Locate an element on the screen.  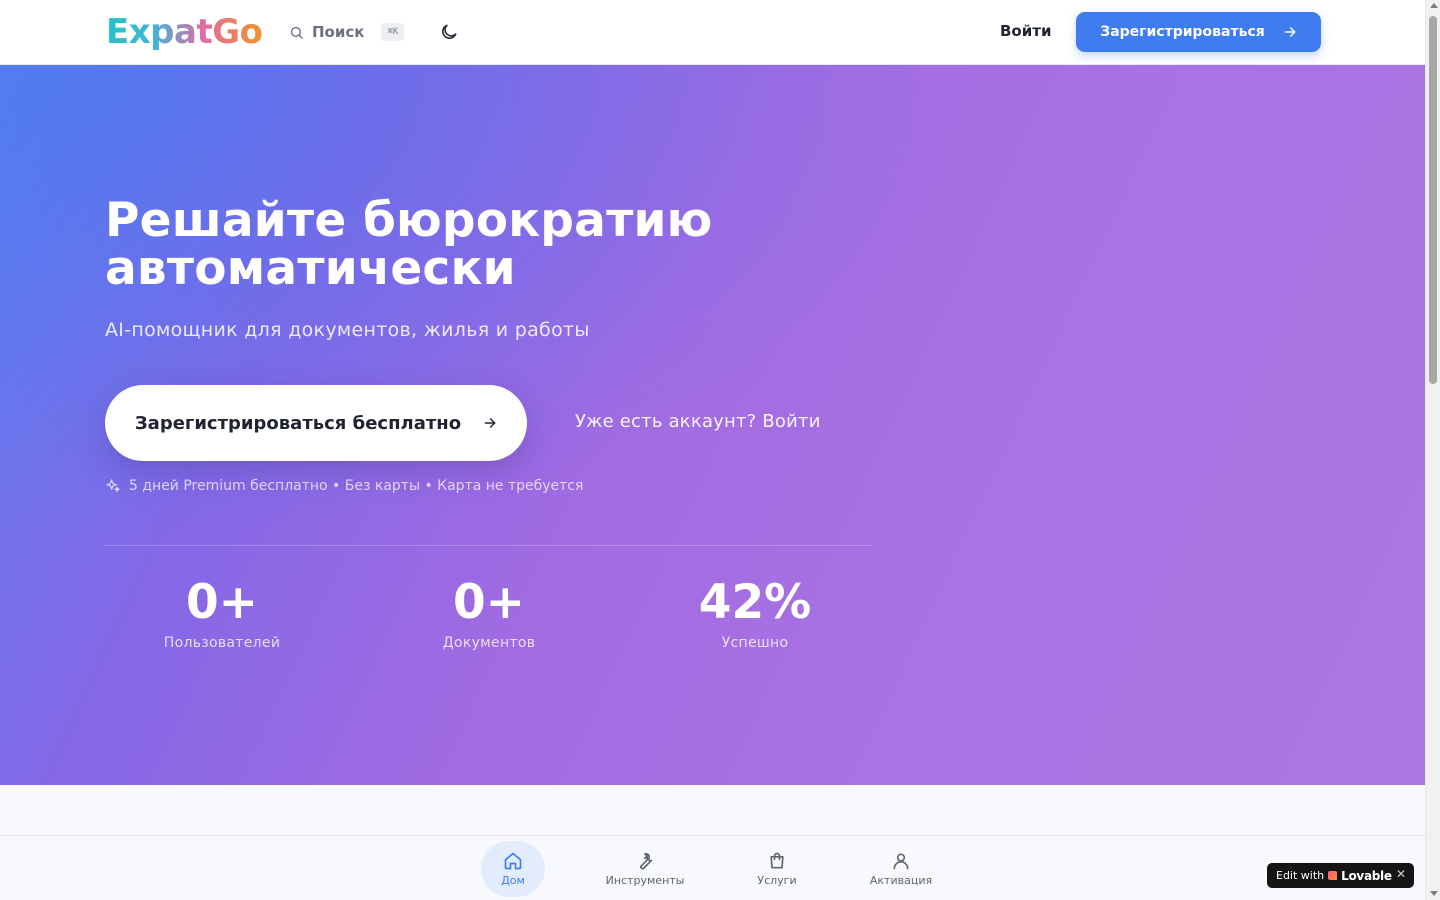
hero-title: Решайте бюрократию автоматически is located at coordinates (409, 244).